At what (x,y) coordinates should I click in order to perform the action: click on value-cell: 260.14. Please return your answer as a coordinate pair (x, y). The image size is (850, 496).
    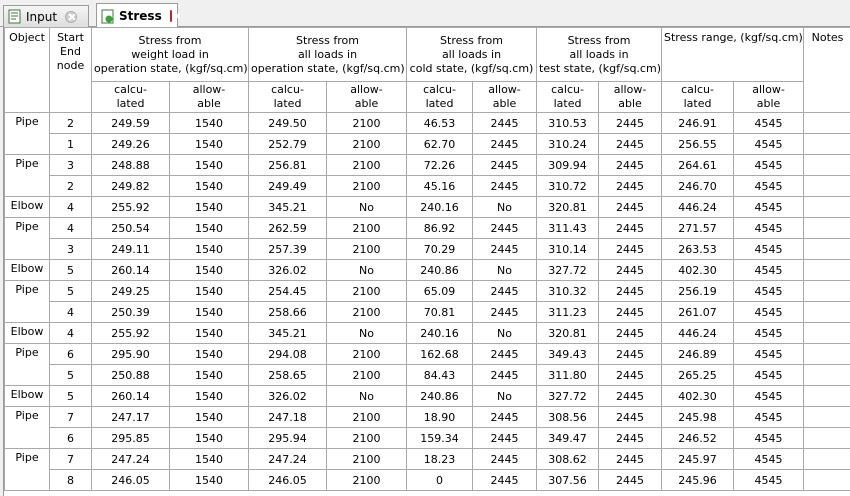
    Looking at the image, I should click on (130, 270).